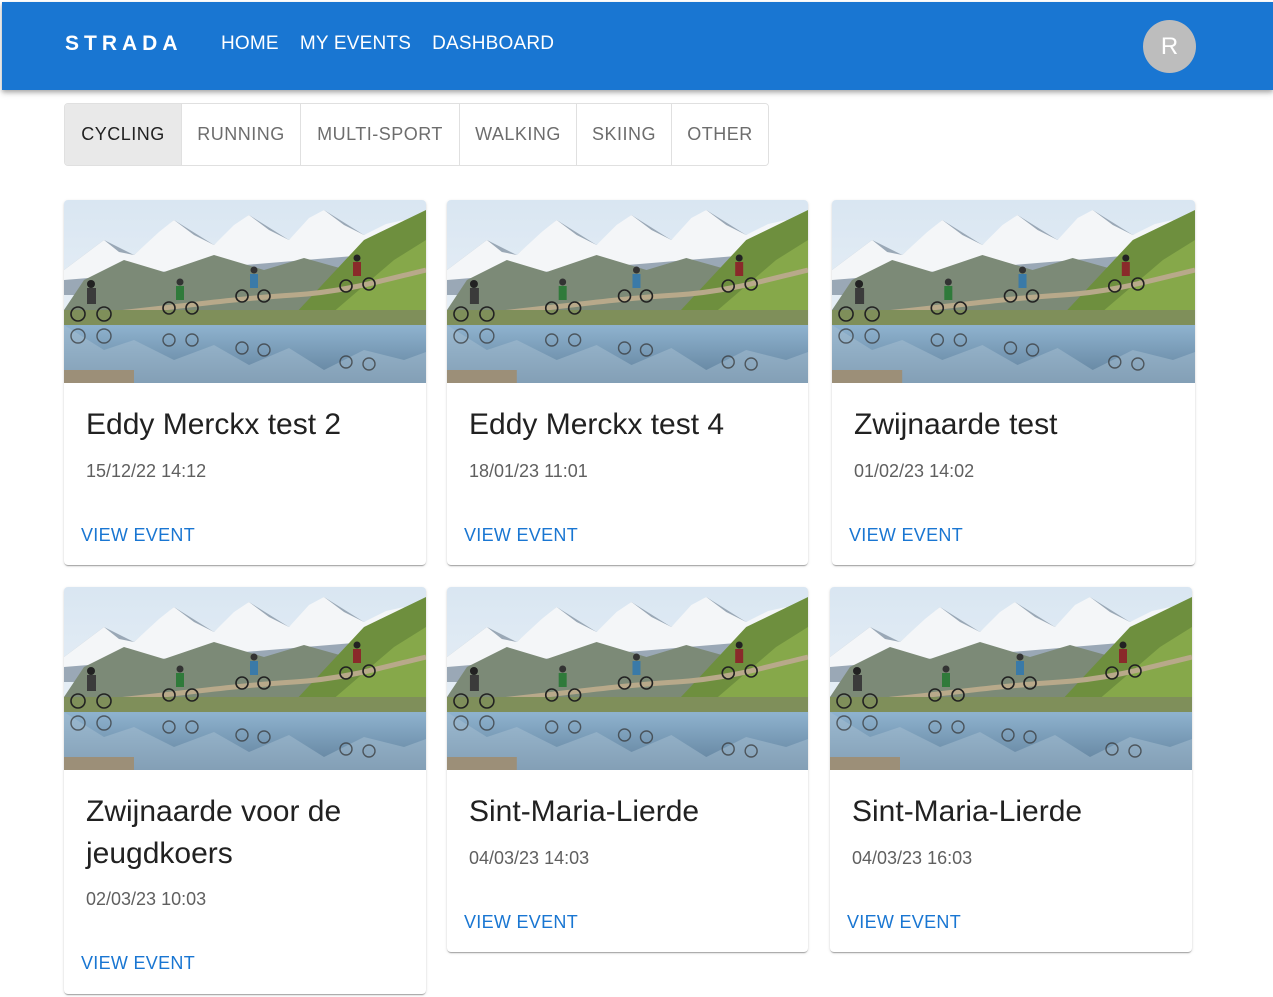 The image size is (1273, 997). I want to click on tab-other: OTHER, so click(720, 134).